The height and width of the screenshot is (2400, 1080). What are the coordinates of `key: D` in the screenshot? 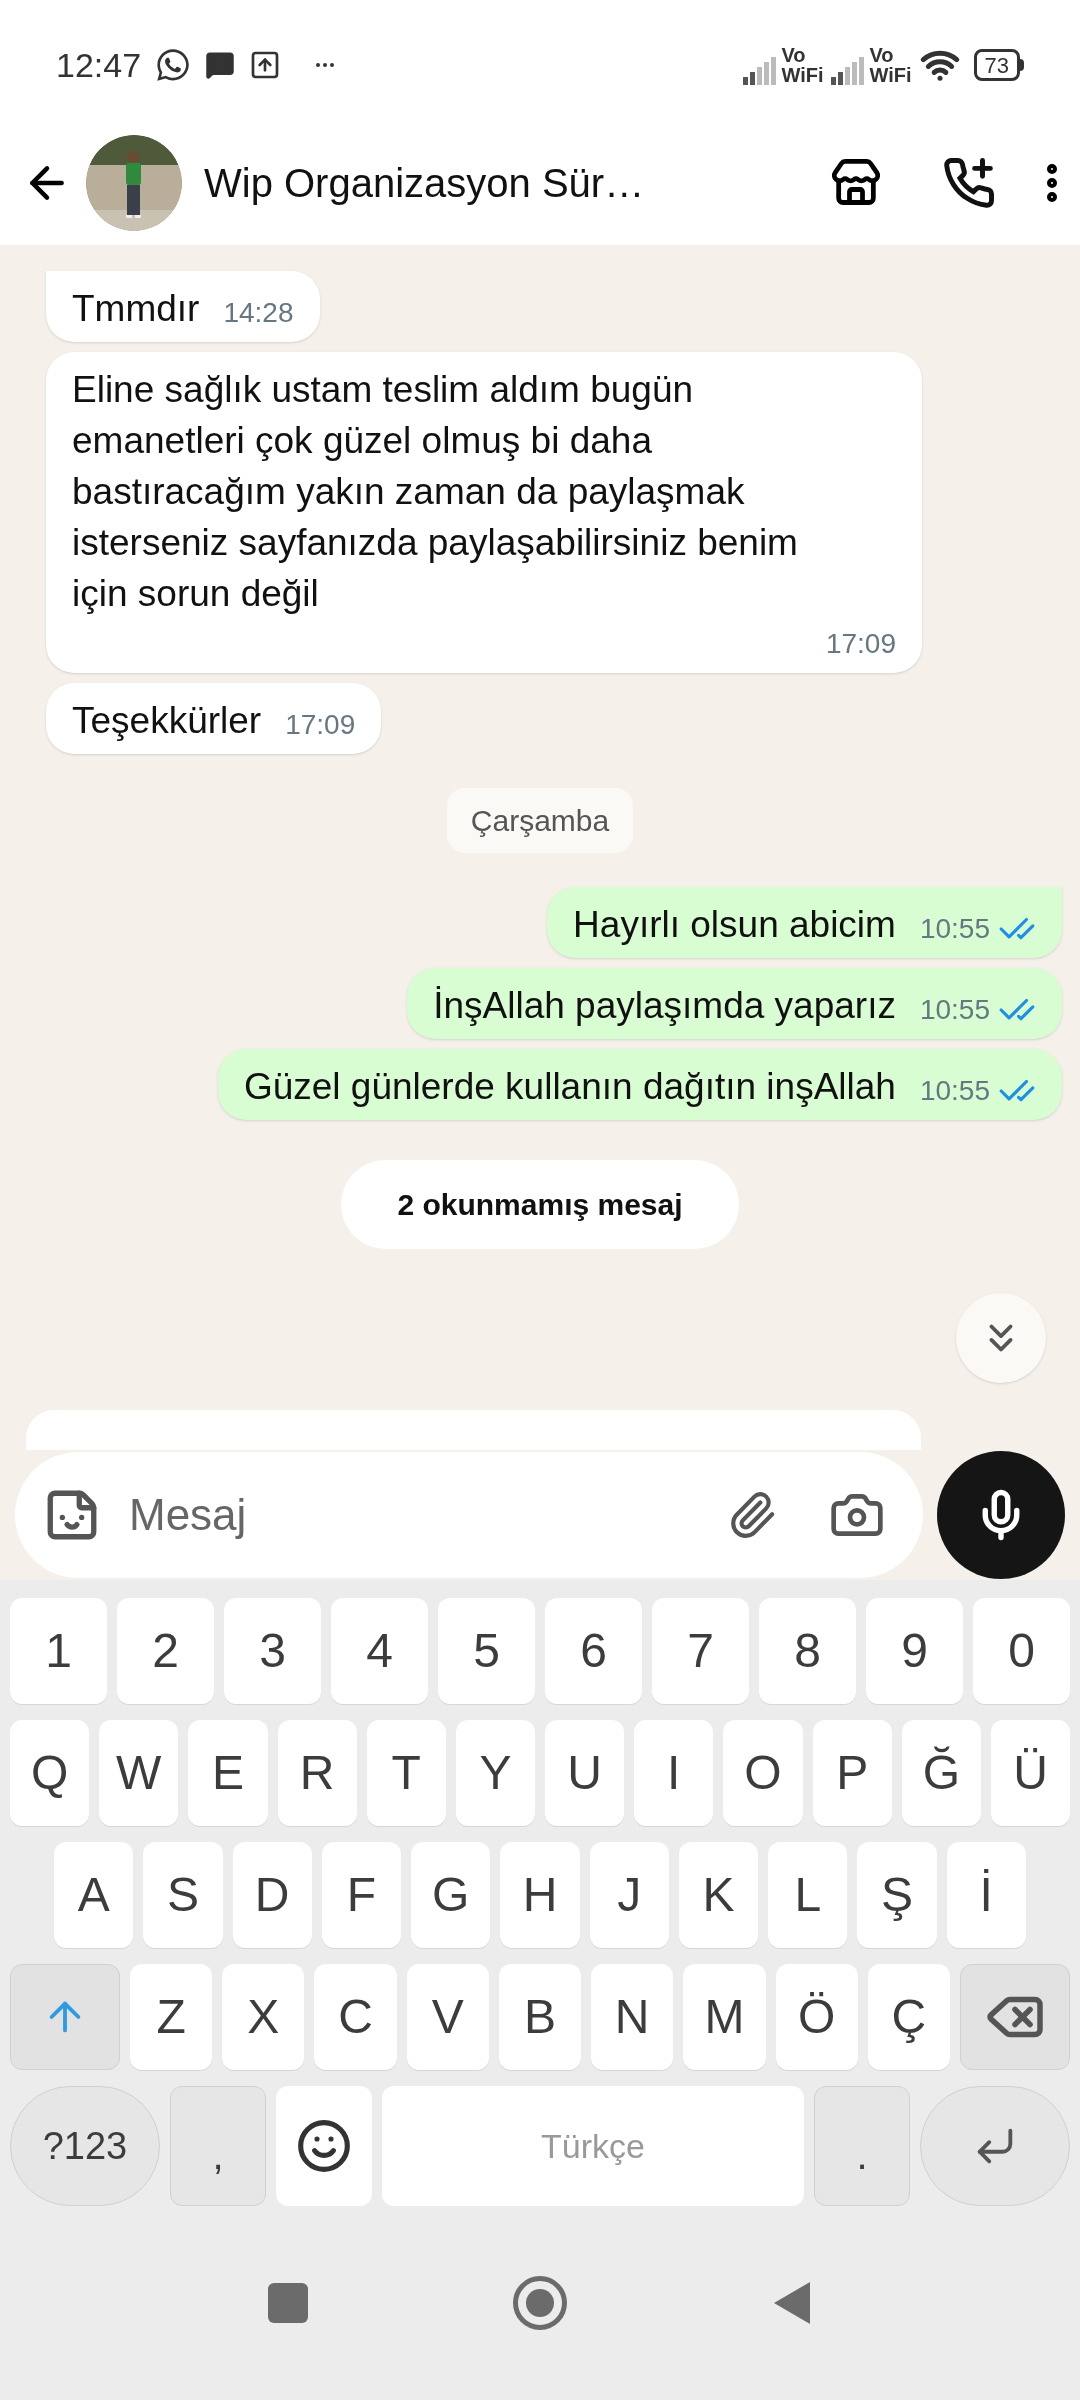 It's located at (272, 1895).